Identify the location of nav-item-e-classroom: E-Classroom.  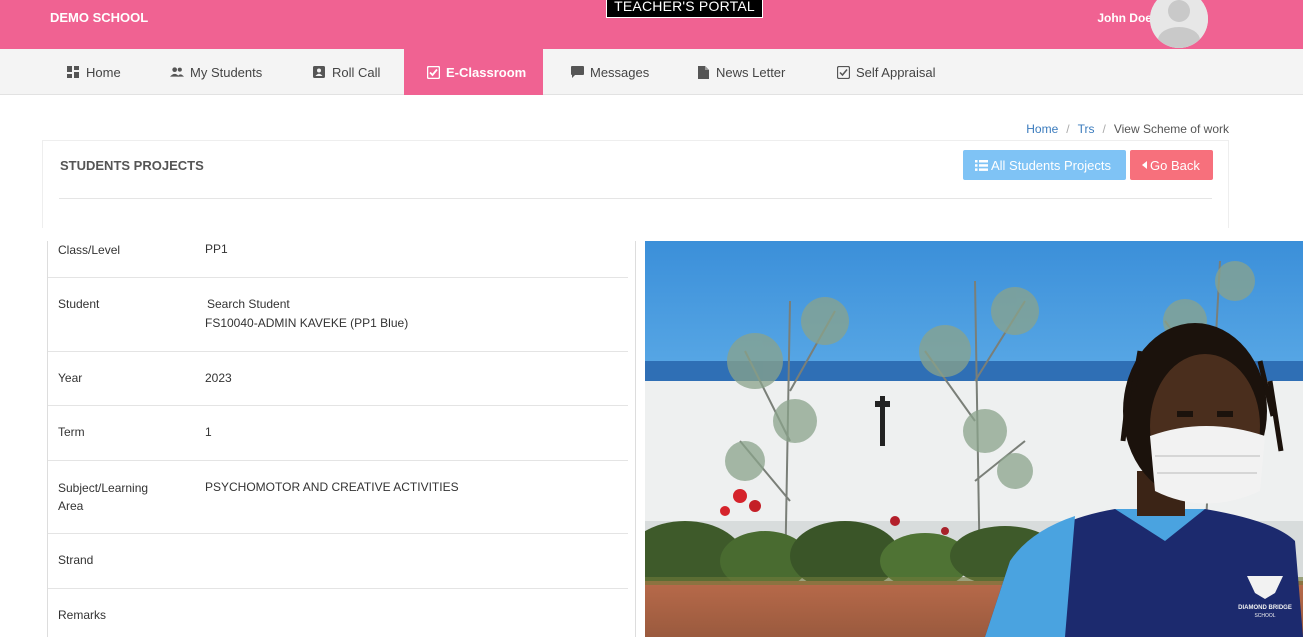
(473, 72).